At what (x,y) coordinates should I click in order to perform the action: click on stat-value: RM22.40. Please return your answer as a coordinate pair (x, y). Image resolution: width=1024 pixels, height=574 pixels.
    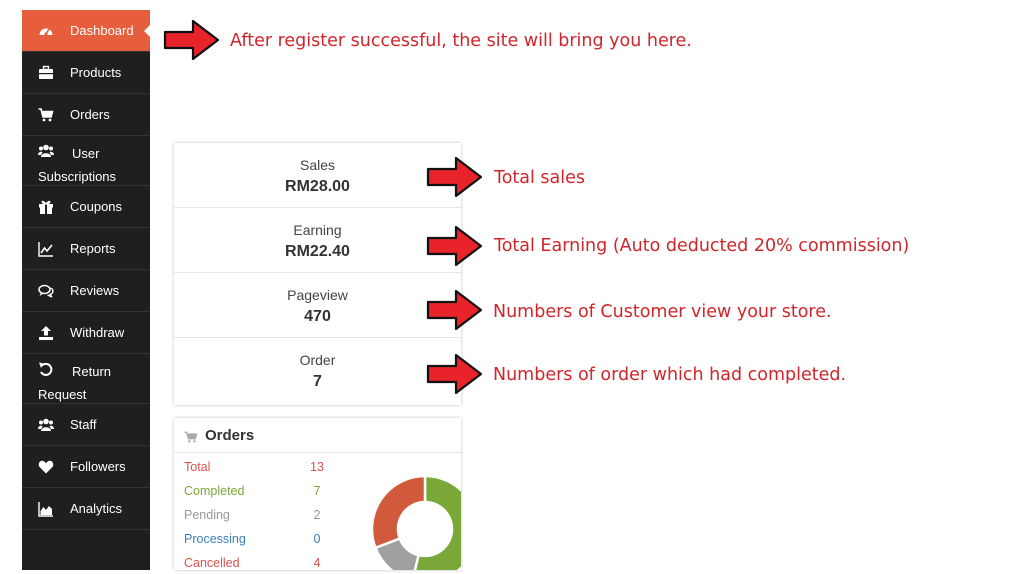
    Looking at the image, I should click on (317, 251).